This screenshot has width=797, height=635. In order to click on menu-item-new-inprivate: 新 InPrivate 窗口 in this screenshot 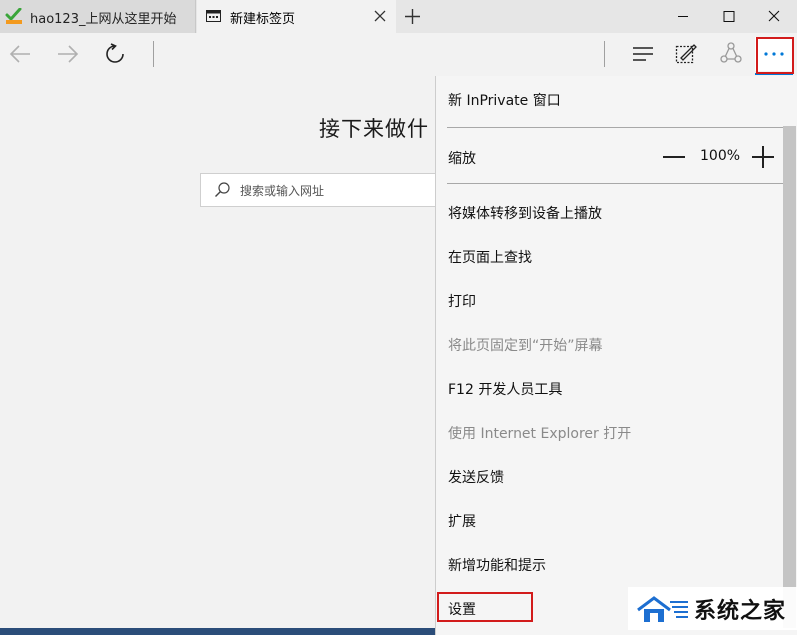, I will do `click(504, 100)`.